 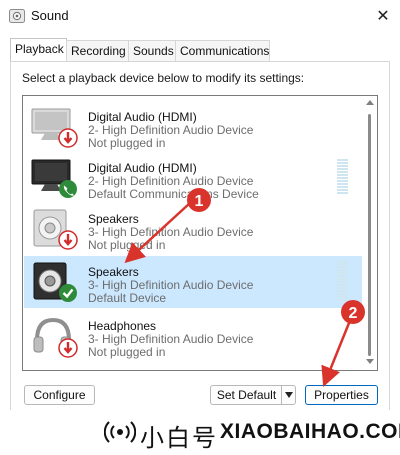 I want to click on title-bar: Sound ✕, so click(x=200, y=16).